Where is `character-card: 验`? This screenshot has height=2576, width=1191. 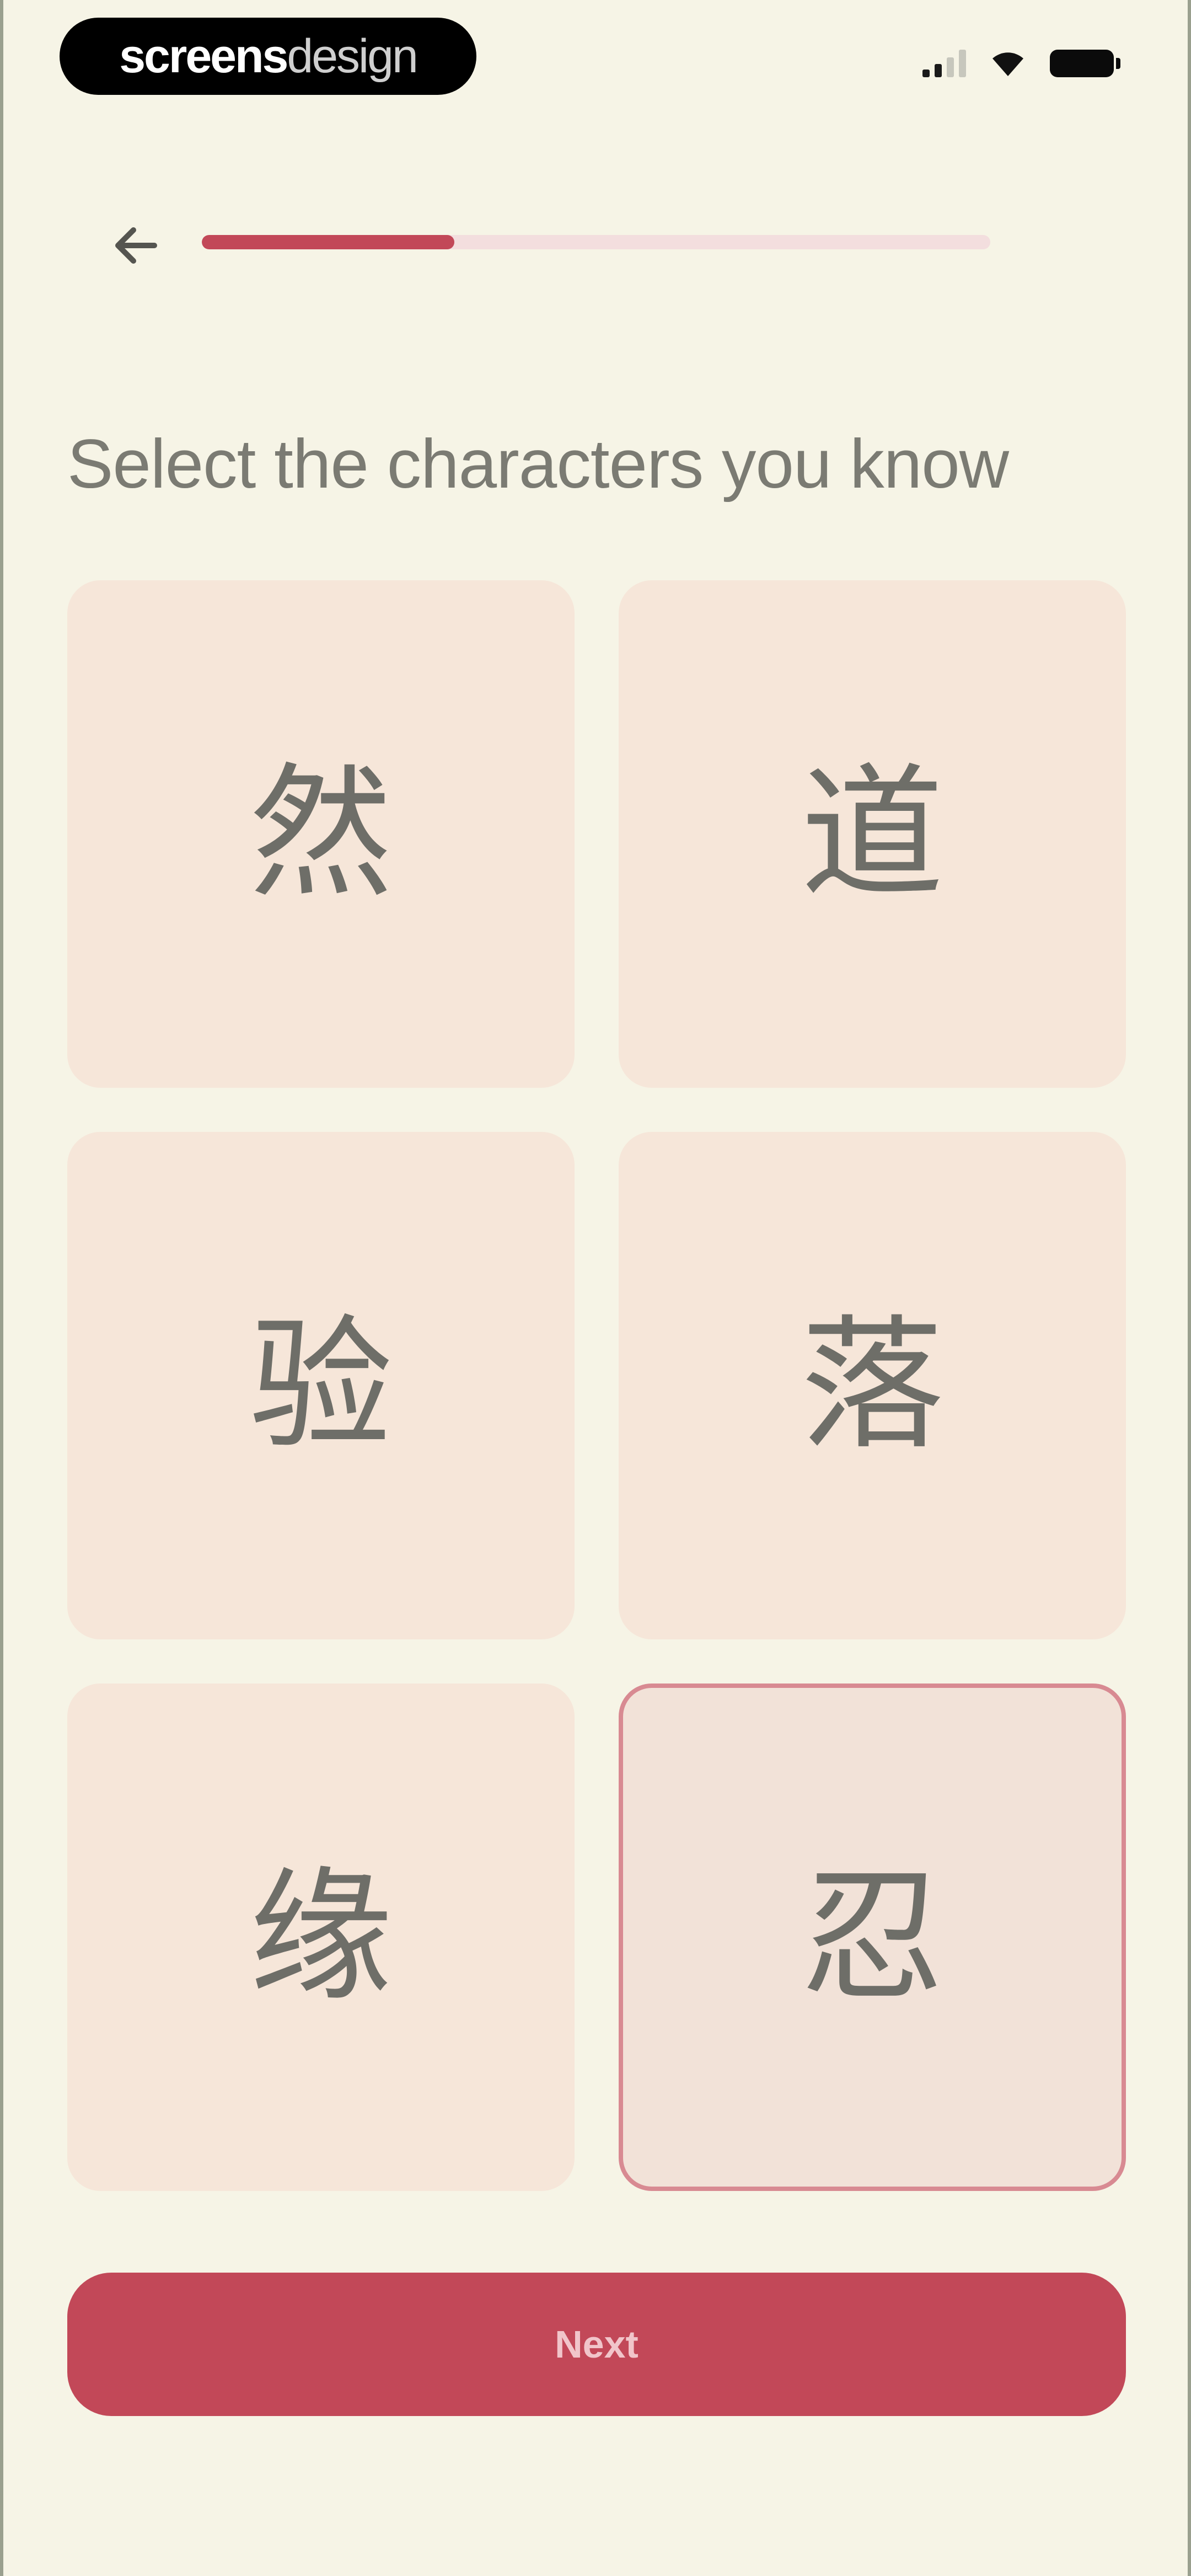
character-card: 验 is located at coordinates (321, 1385).